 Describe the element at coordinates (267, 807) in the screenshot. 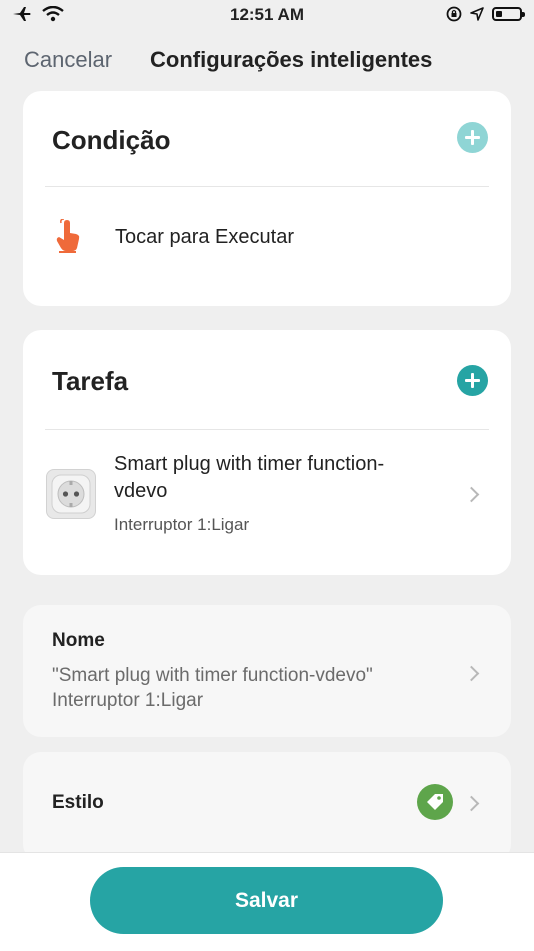

I see `style-row: Estilo` at that location.